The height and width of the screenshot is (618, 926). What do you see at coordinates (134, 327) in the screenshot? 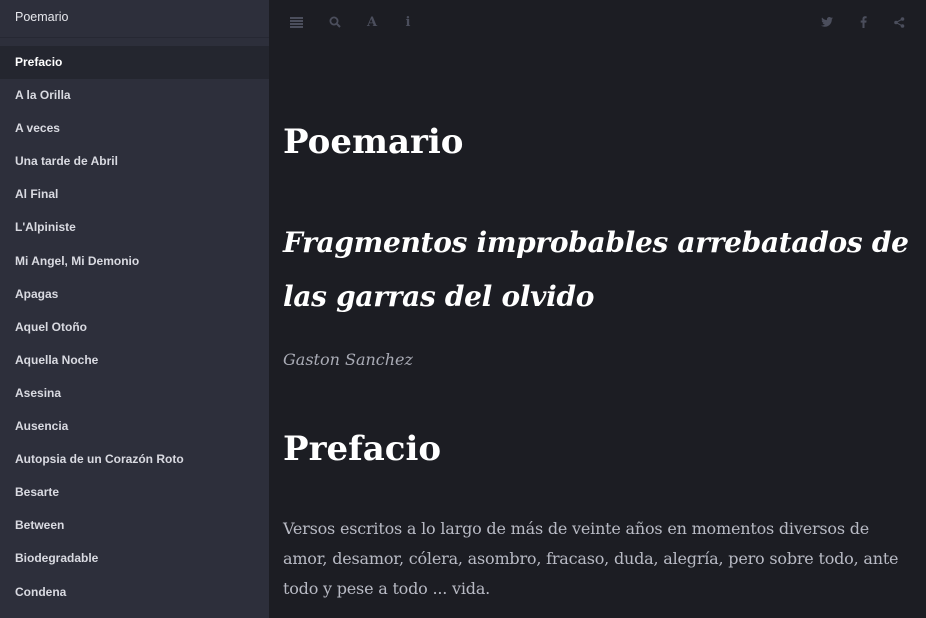
I see `sidebar-item-aquel-otono: Aquel Otoño` at bounding box center [134, 327].